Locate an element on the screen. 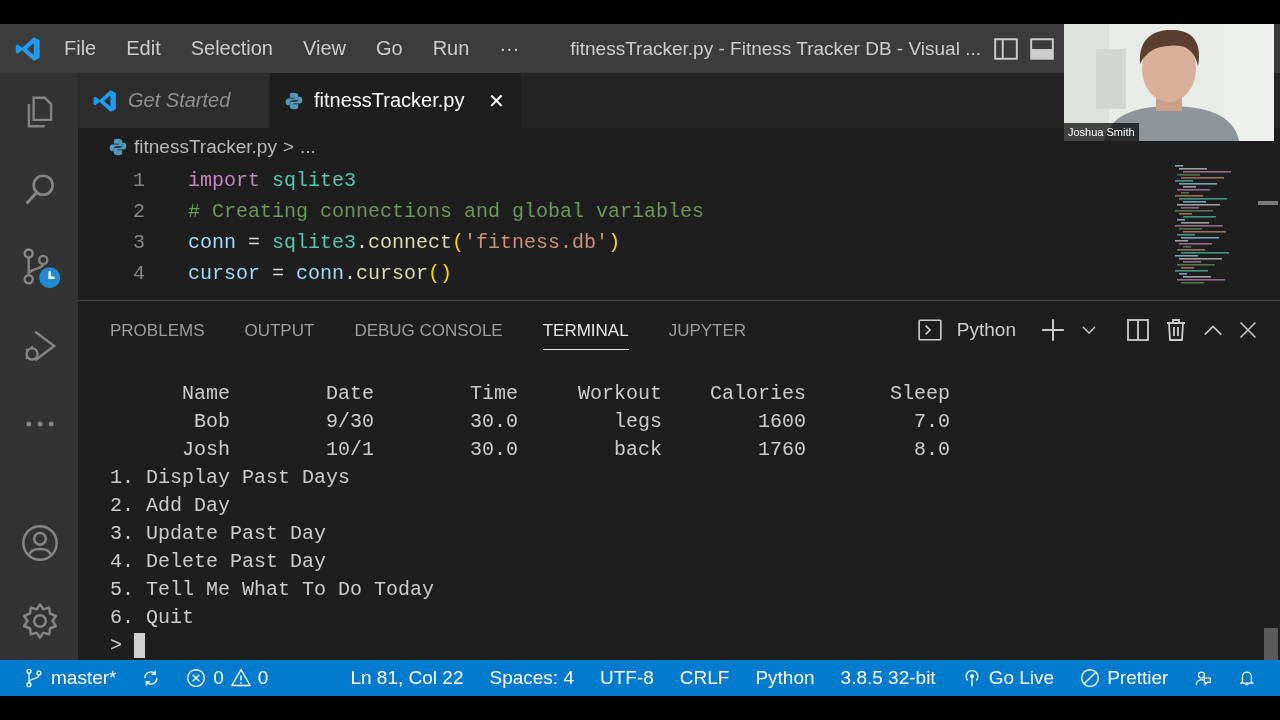  split-icon is located at coordinates (1138, 330).